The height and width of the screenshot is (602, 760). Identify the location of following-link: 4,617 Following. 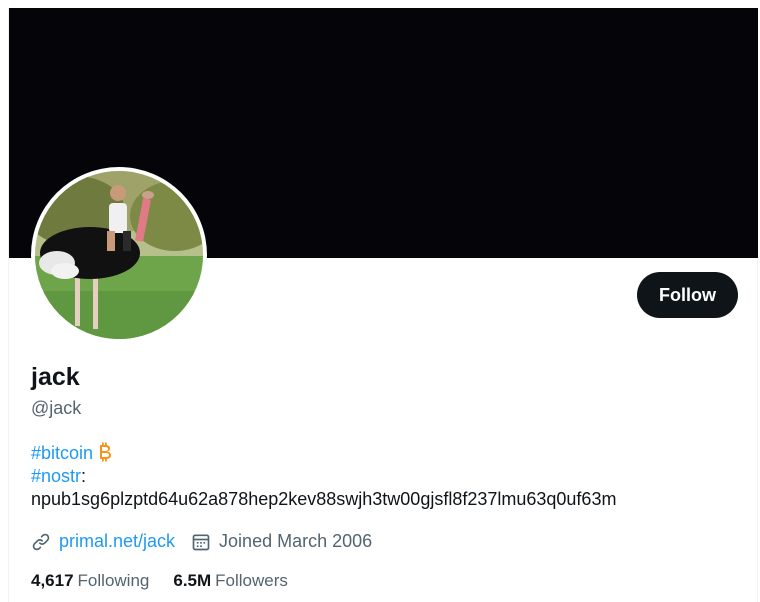
(90, 581).